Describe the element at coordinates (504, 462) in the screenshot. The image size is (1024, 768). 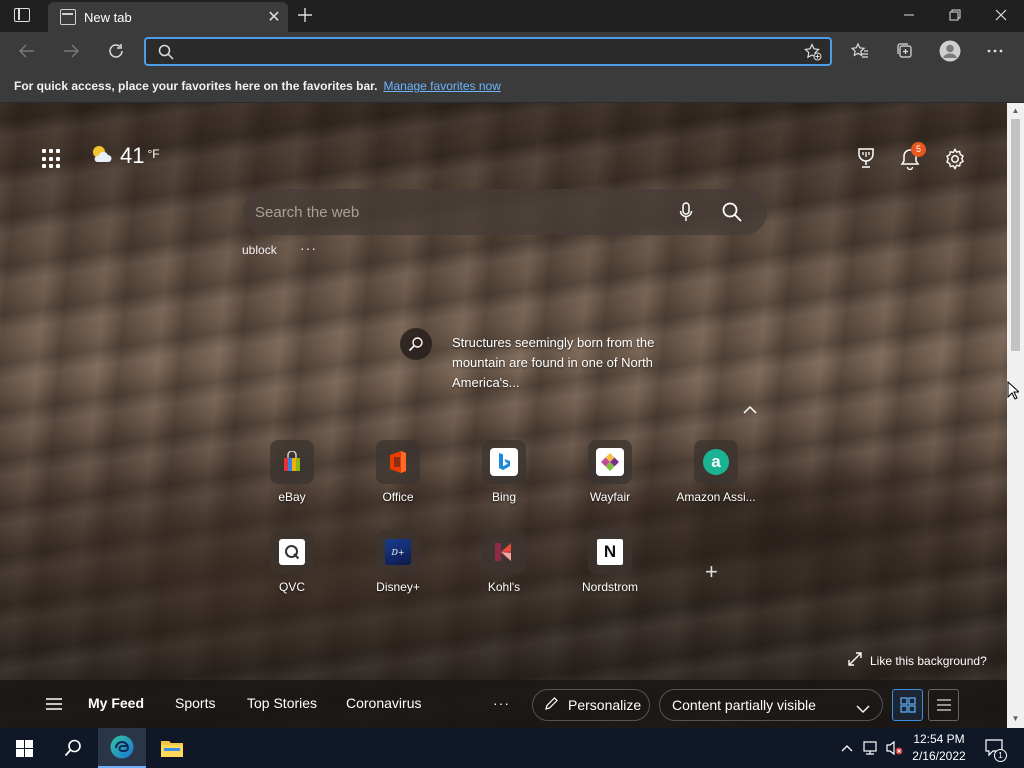
I see `bing-logo-icon` at that location.